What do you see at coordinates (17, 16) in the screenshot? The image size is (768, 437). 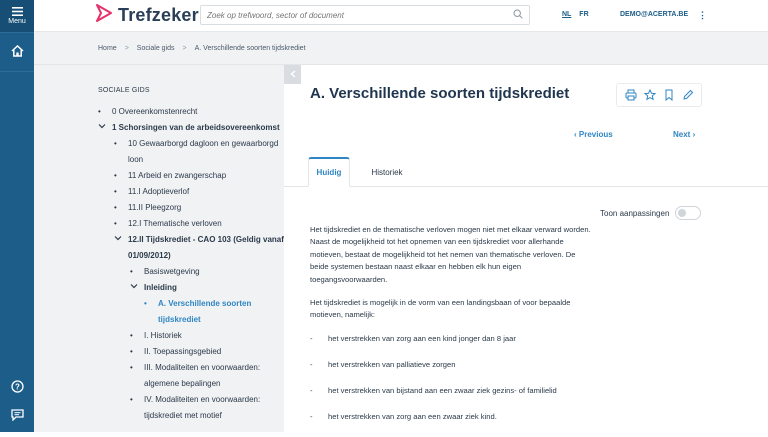 I see `menu-button: Menu` at bounding box center [17, 16].